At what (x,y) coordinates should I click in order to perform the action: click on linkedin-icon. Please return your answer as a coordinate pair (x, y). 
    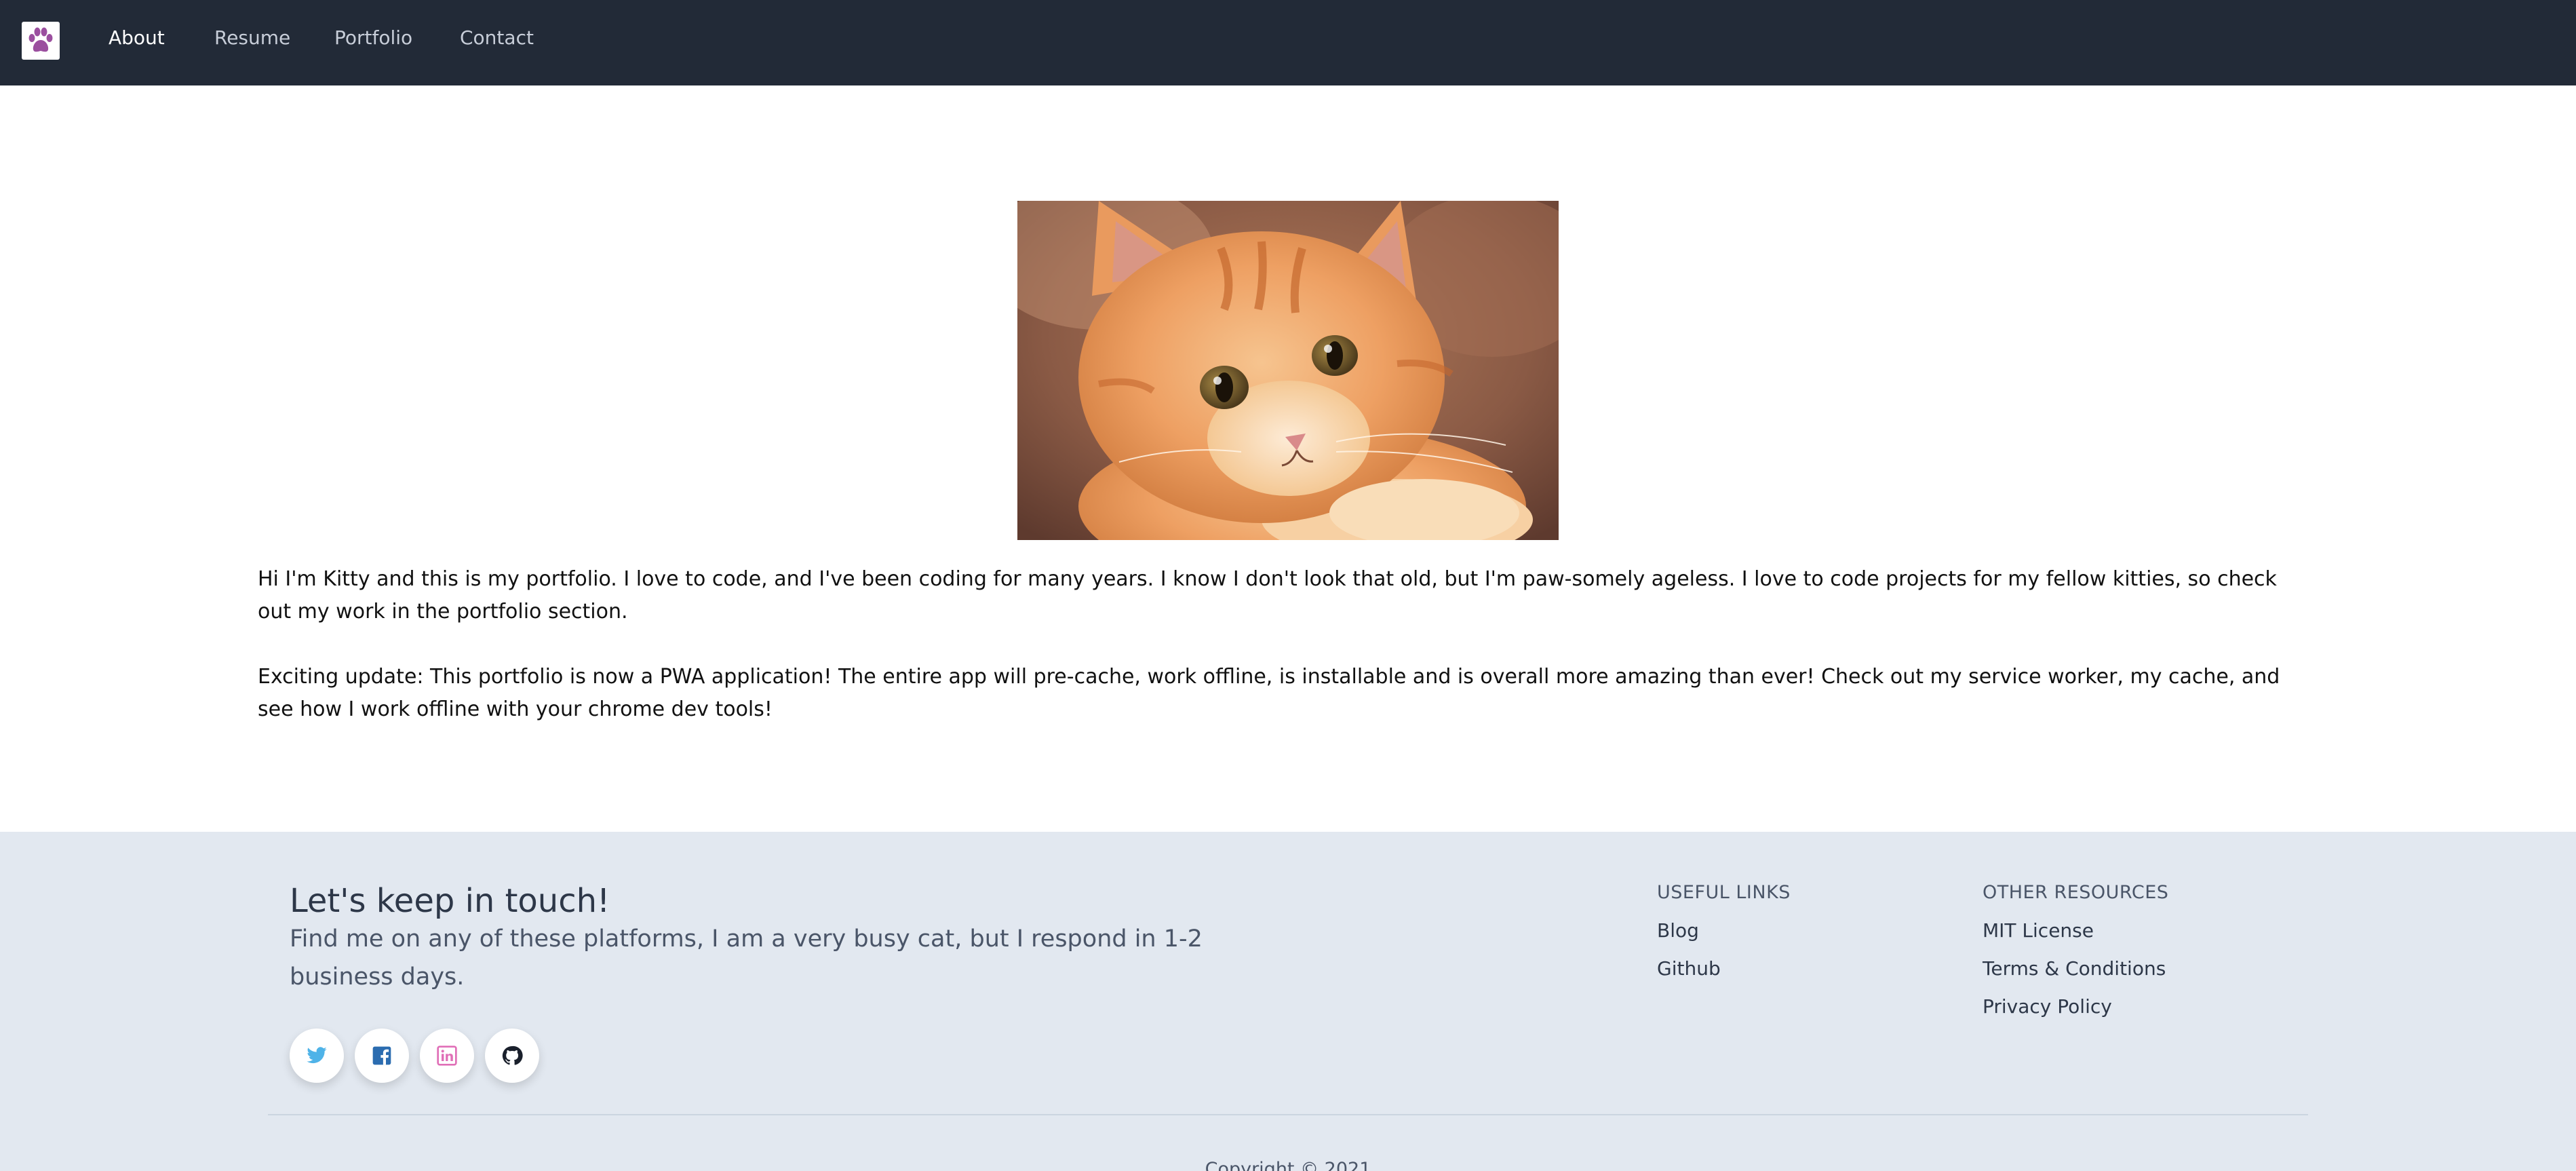
    Looking at the image, I should click on (447, 1055).